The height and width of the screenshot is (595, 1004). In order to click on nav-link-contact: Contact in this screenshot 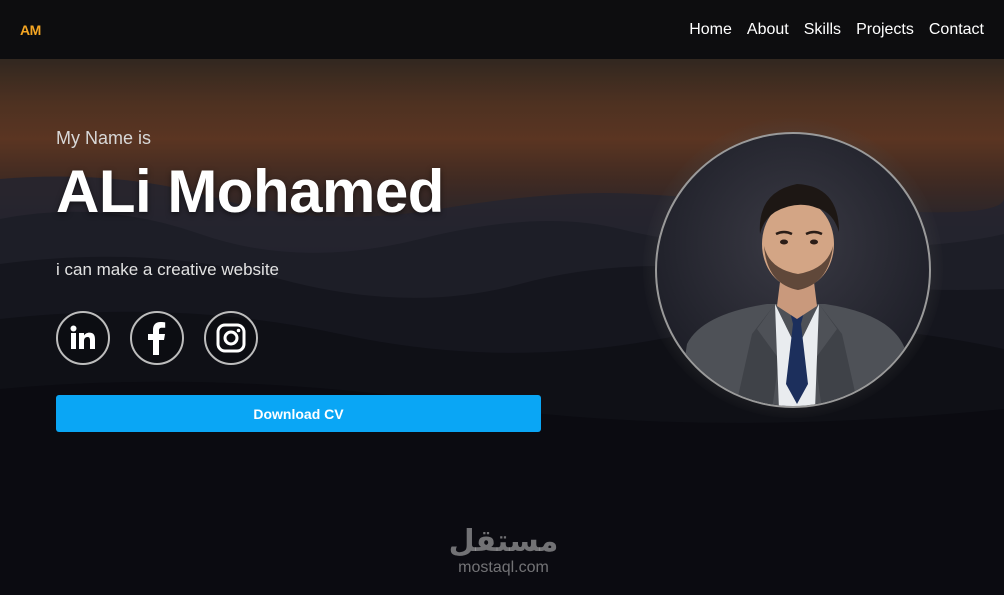, I will do `click(956, 30)`.